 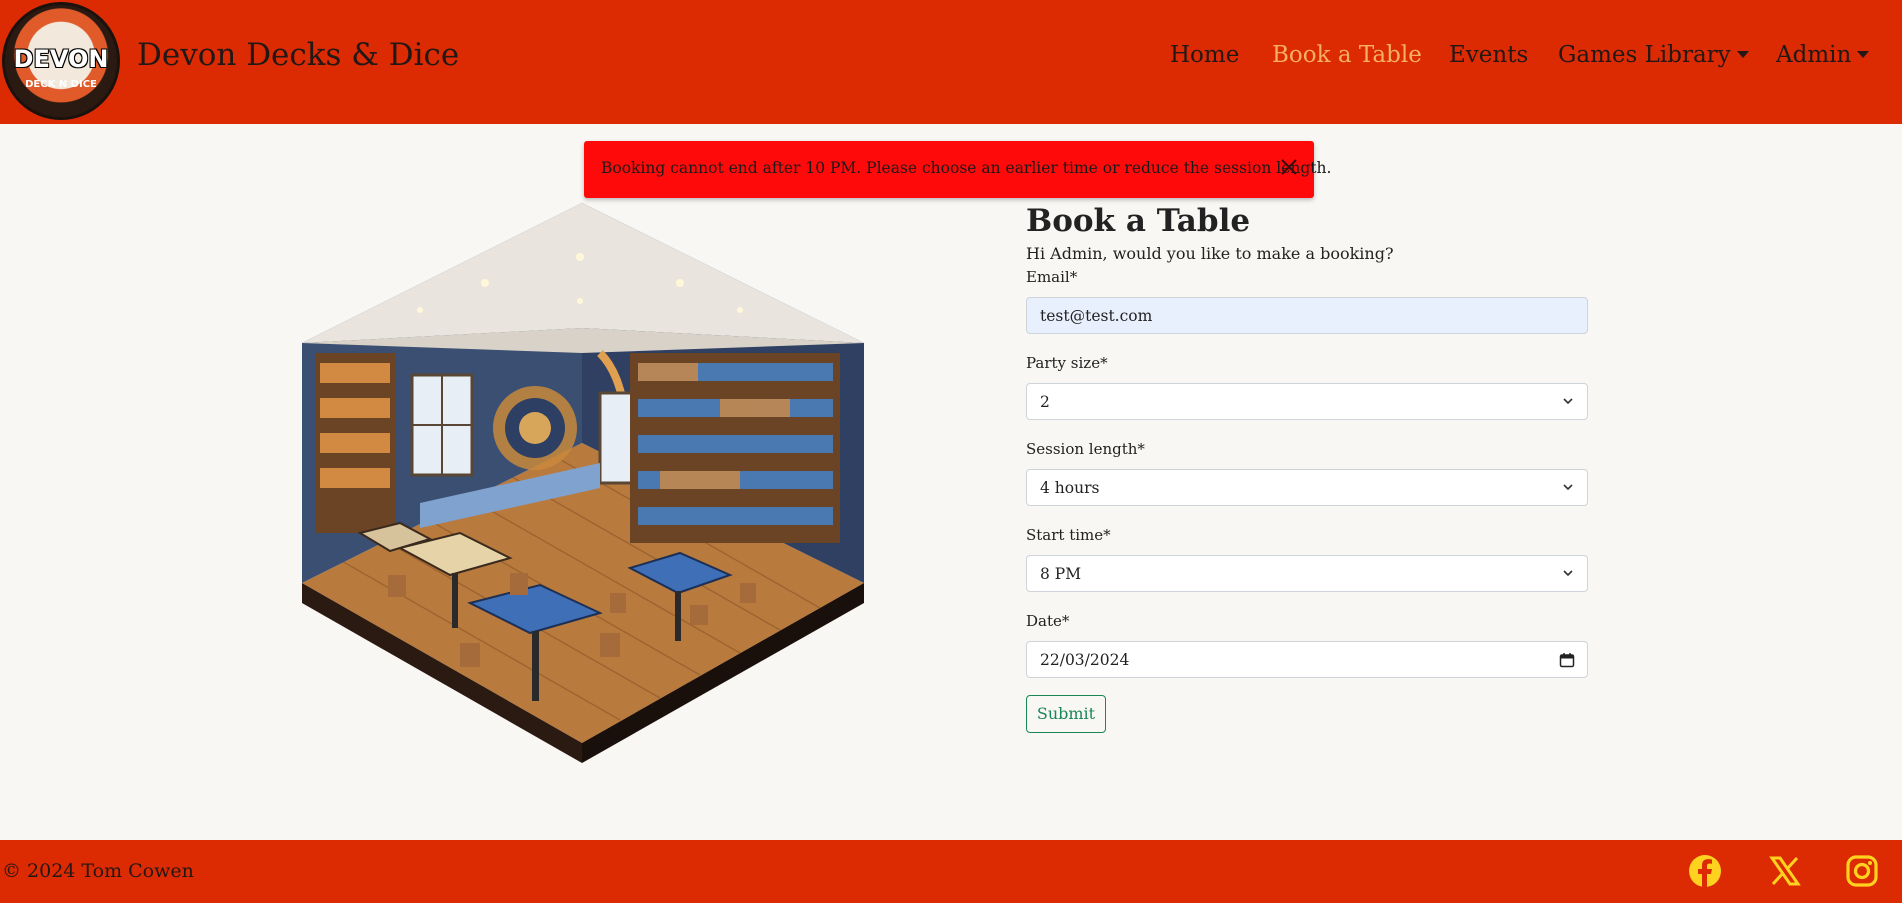 I want to click on nav-games-library-dropdown: Games Library, so click(x=1653, y=55).